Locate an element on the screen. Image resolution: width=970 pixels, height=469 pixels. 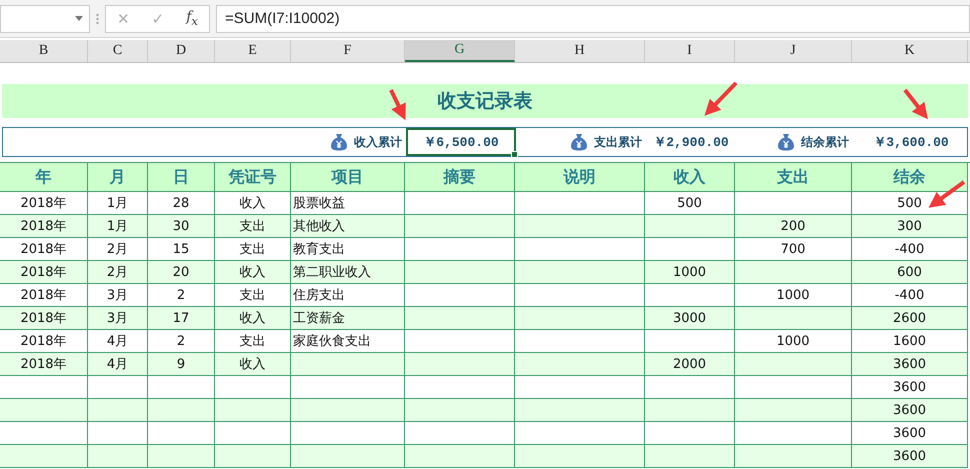
column-header: J is located at coordinates (793, 51).